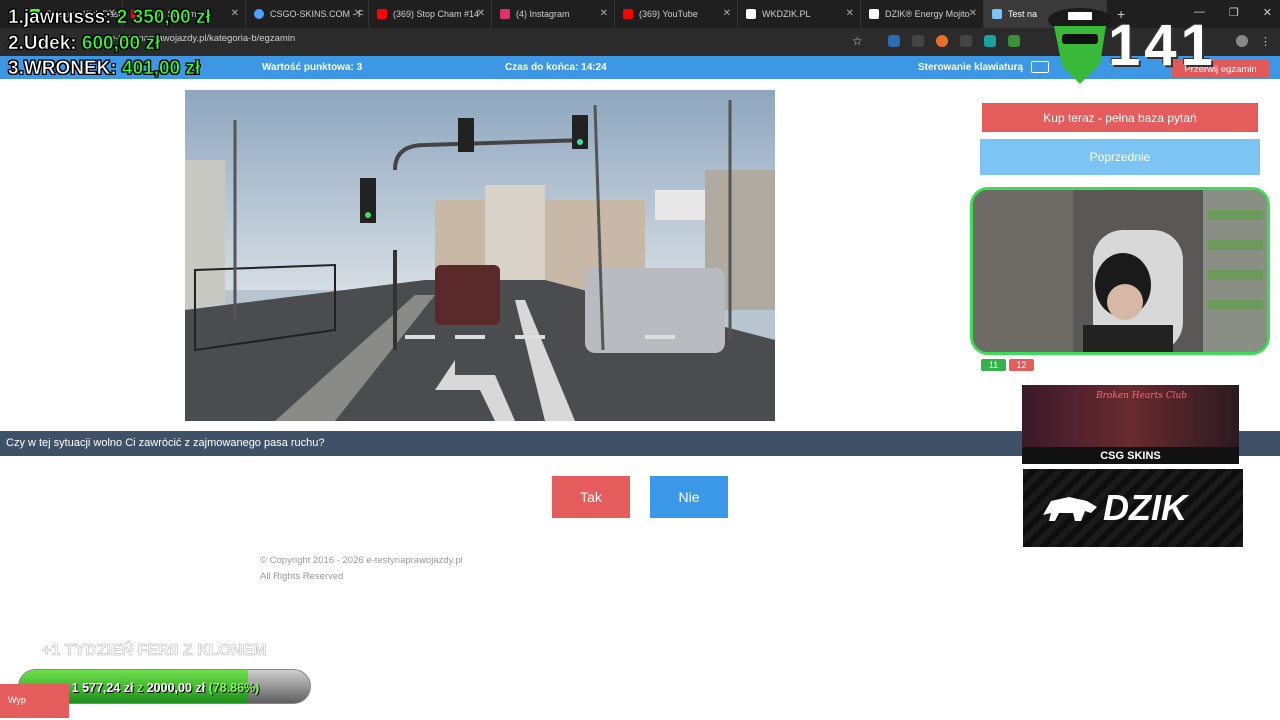  What do you see at coordinates (436, 14) in the screenshot?
I see `tab-label: (369) Stop Cham #14` at bounding box center [436, 14].